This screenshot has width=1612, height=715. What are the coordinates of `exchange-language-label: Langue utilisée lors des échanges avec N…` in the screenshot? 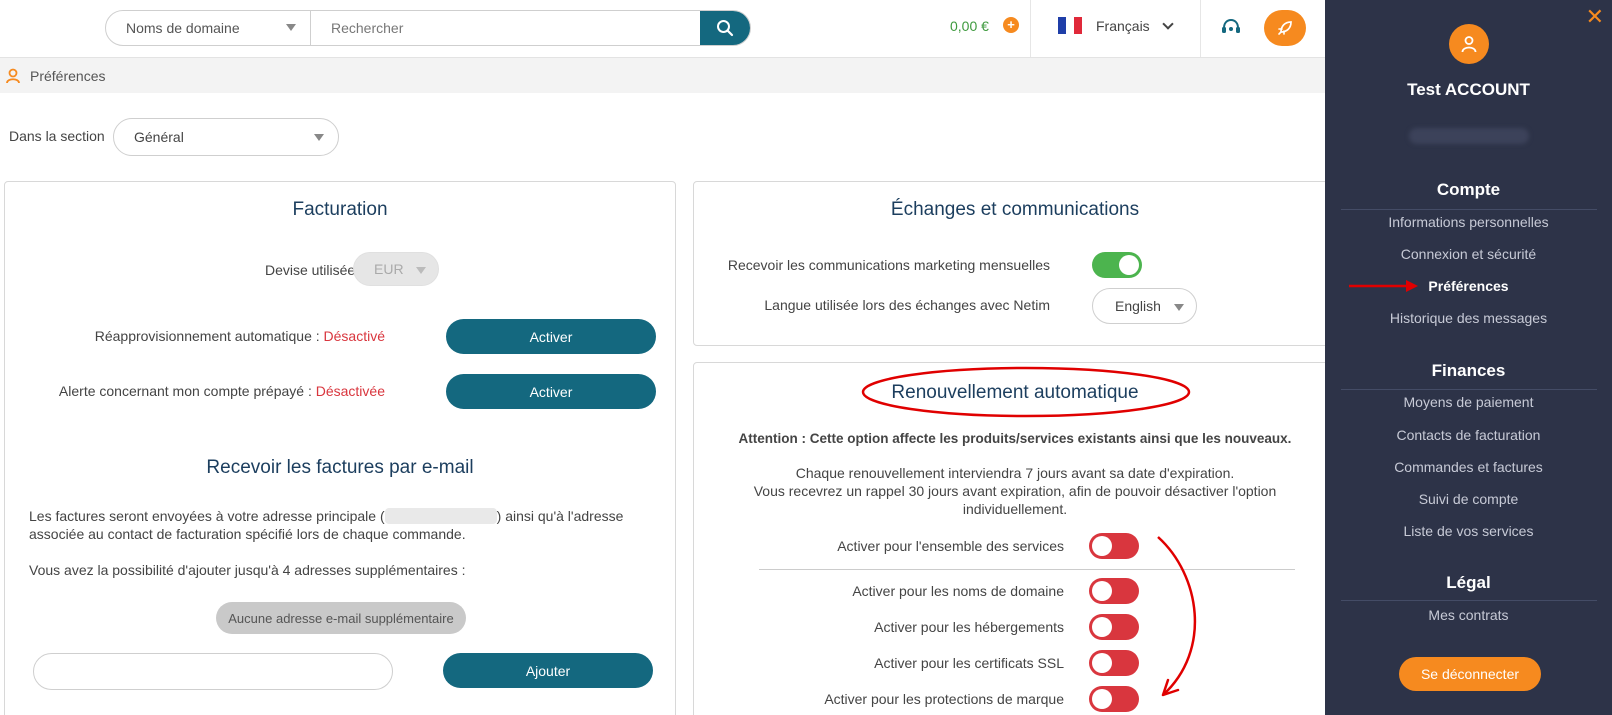 It's located at (907, 305).